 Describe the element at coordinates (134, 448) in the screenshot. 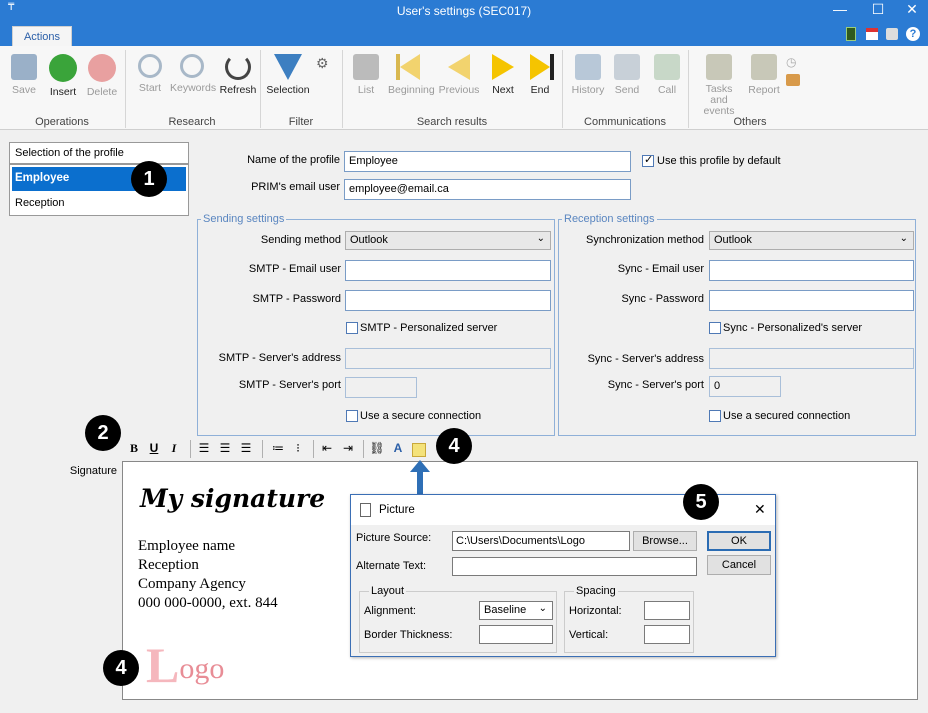

I see `bold-button: B` at that location.